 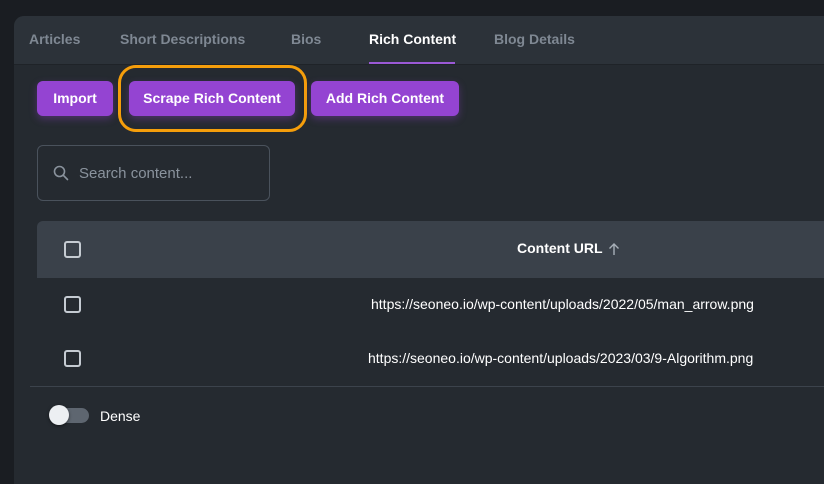 I want to click on tab-short-descriptions: Short Descriptions, so click(x=182, y=40).